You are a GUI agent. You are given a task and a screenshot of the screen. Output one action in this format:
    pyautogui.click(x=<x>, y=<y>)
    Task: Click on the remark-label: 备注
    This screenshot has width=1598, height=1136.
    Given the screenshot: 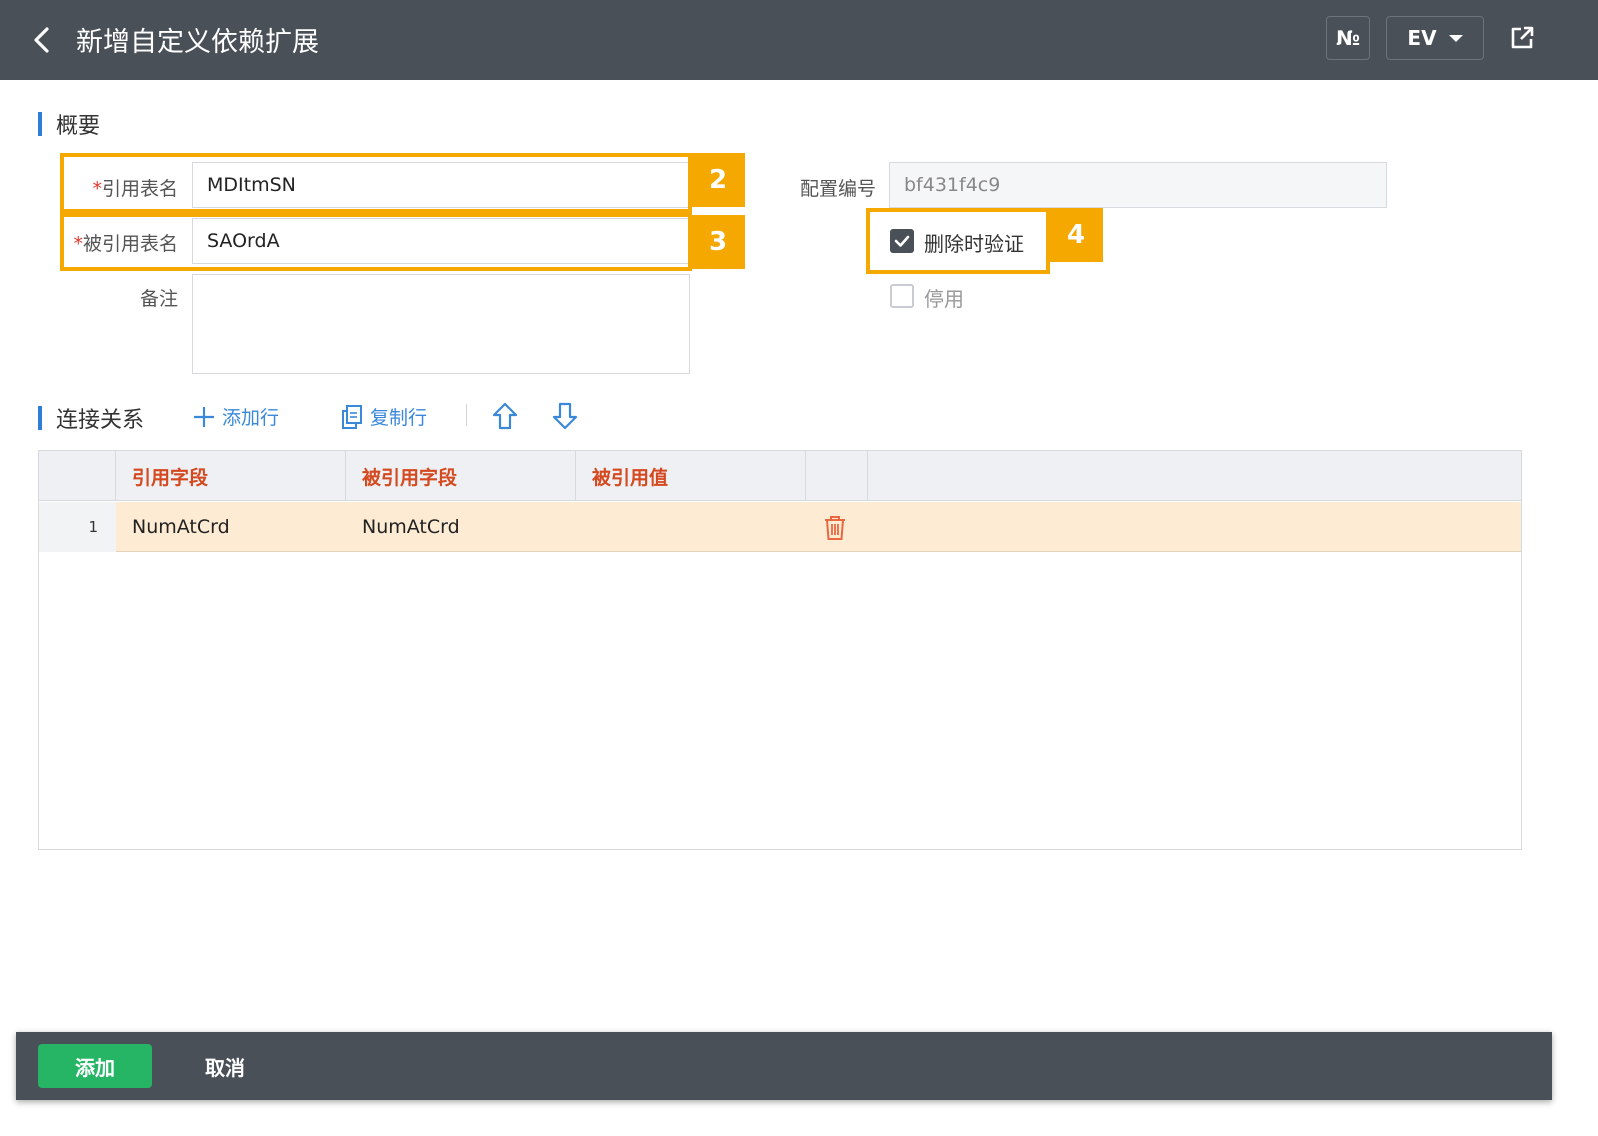 What is the action you would take?
    pyautogui.click(x=158, y=299)
    